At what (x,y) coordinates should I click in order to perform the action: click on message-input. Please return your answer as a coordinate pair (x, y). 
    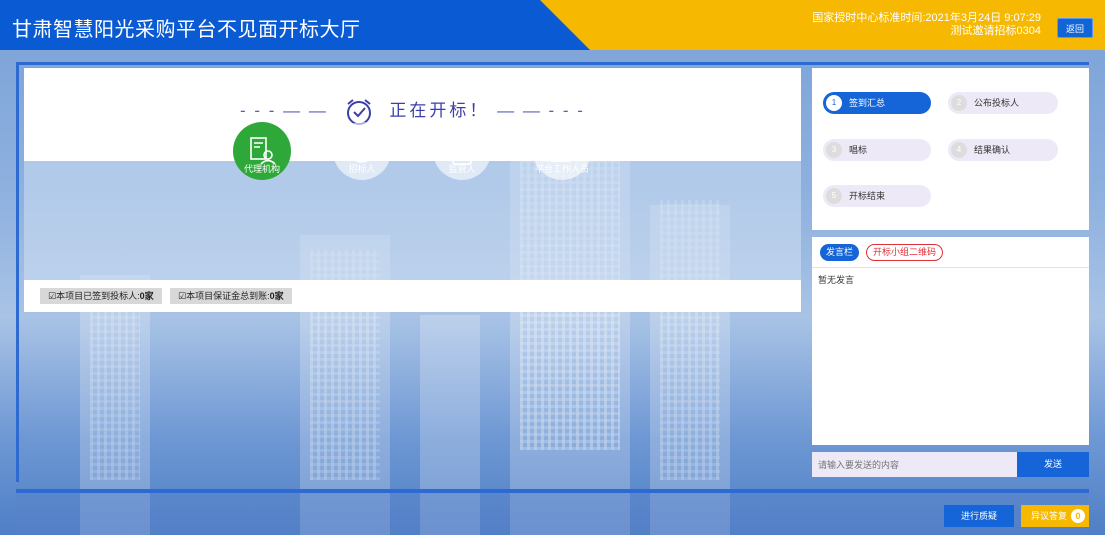
    Looking at the image, I should click on (914, 464).